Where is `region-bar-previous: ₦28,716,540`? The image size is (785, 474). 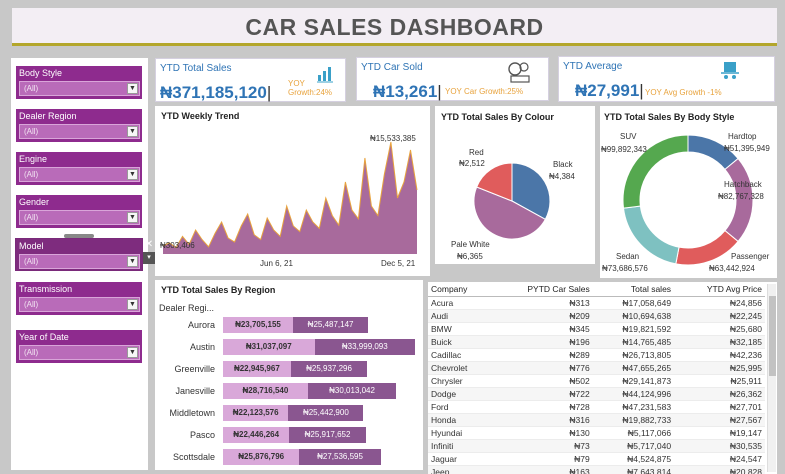
region-bar-previous: ₦28,716,540 is located at coordinates (265, 391).